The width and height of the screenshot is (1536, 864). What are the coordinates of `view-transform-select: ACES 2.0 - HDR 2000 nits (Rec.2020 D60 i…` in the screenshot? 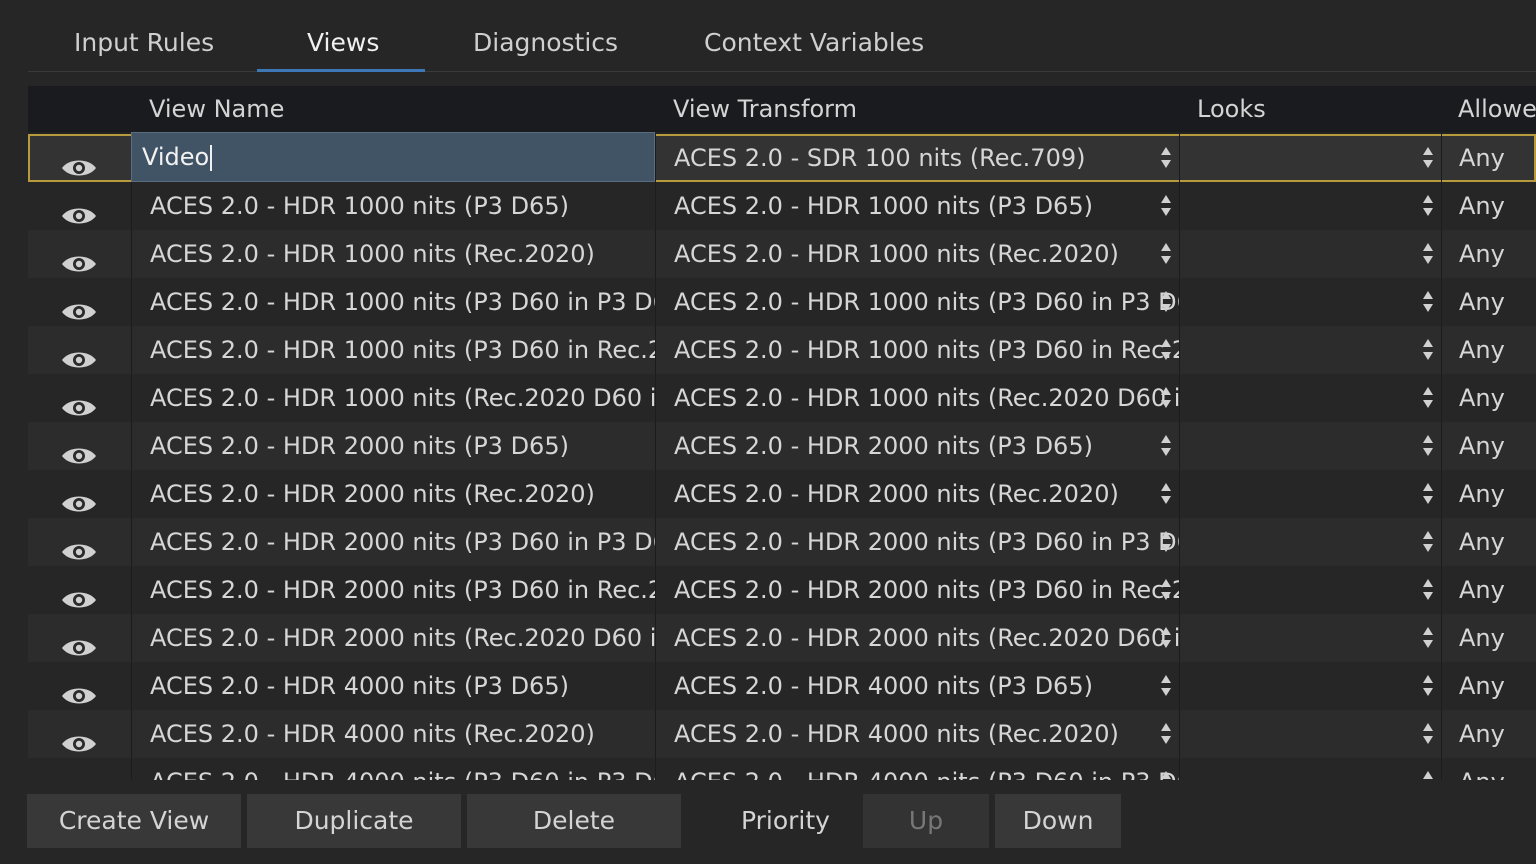 It's located at (917, 638).